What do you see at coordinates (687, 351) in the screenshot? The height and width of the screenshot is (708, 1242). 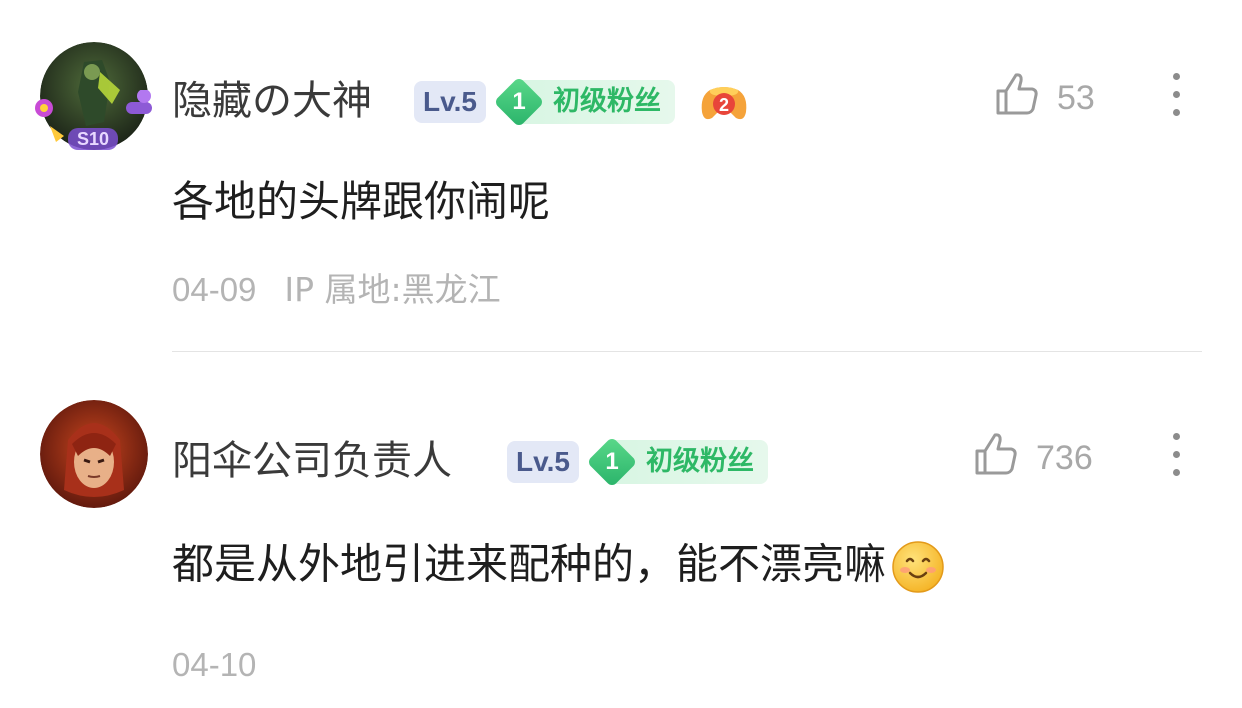 I see `divider` at bounding box center [687, 351].